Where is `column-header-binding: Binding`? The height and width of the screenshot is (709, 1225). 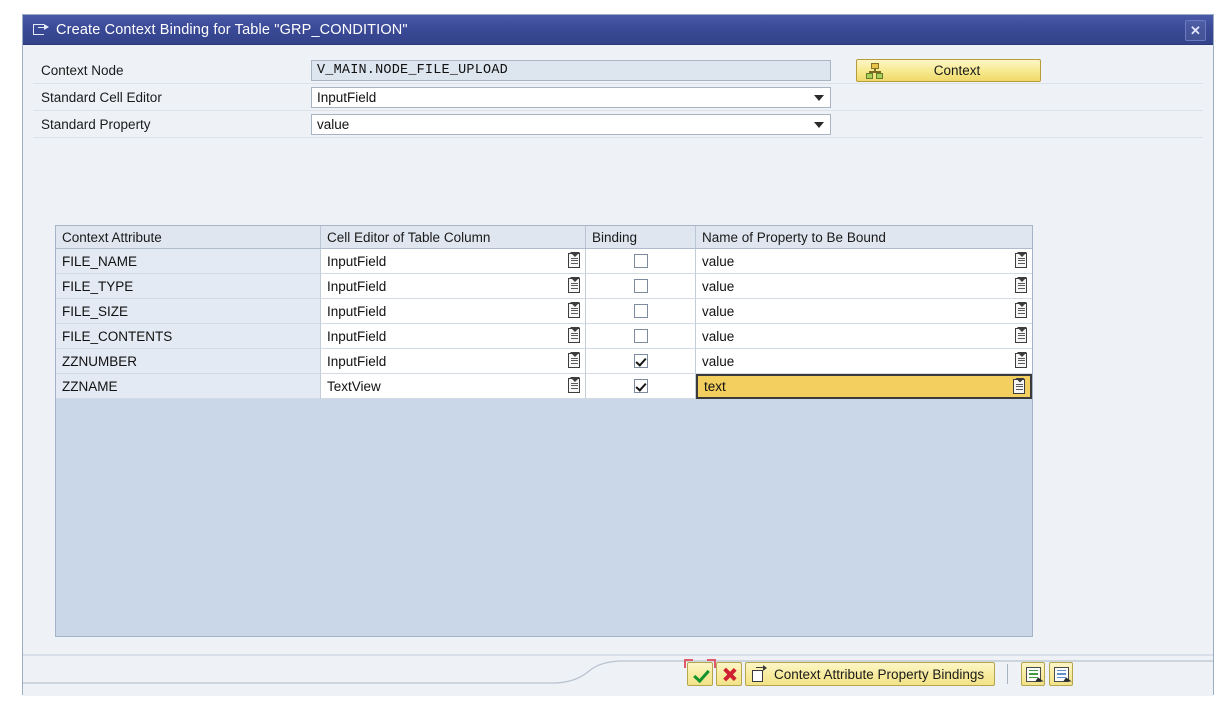
column-header-binding: Binding is located at coordinates (641, 237).